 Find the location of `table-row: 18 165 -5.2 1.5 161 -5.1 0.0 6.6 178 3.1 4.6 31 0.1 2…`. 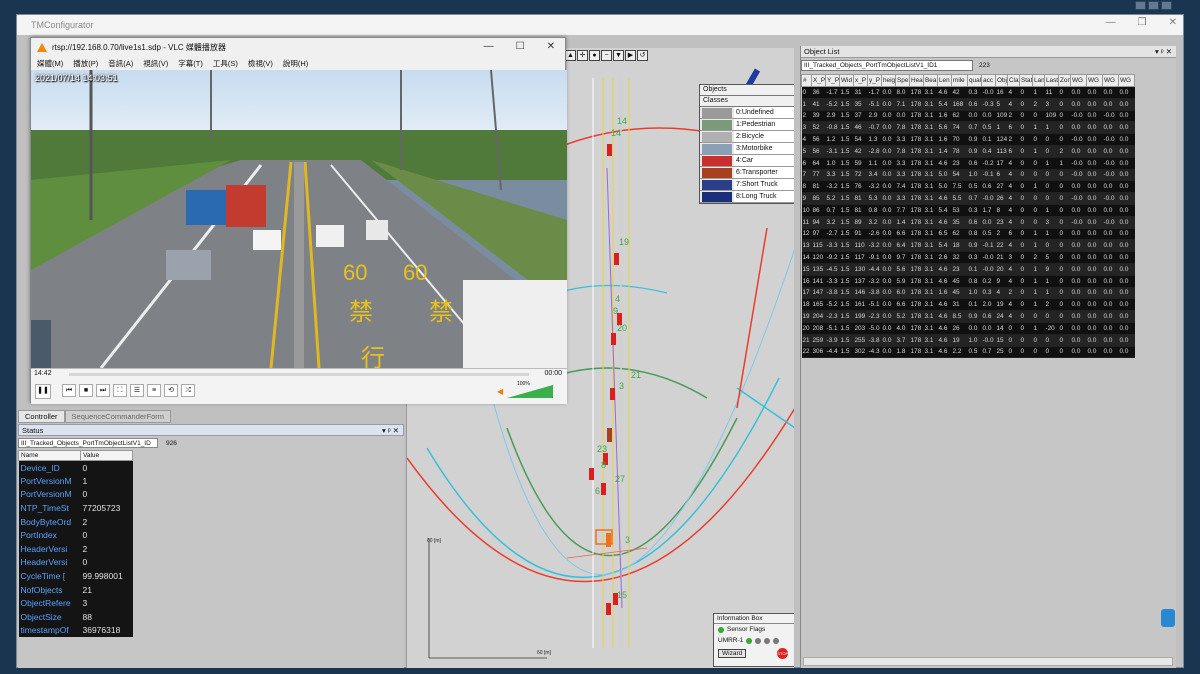

table-row: 18 165 -5.2 1.5 161 -5.1 0.0 6.6 178 3.1 4.6 31 0.1 2… is located at coordinates (968, 305).